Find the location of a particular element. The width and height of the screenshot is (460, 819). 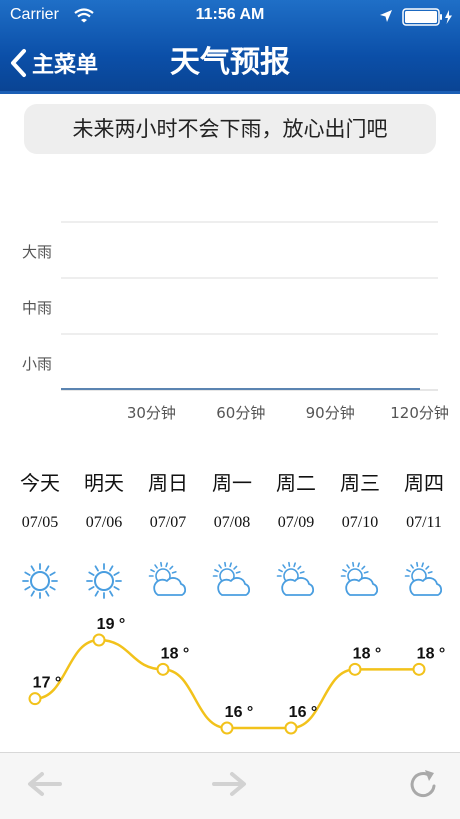

chevron-left-icon is located at coordinates (18, 63).